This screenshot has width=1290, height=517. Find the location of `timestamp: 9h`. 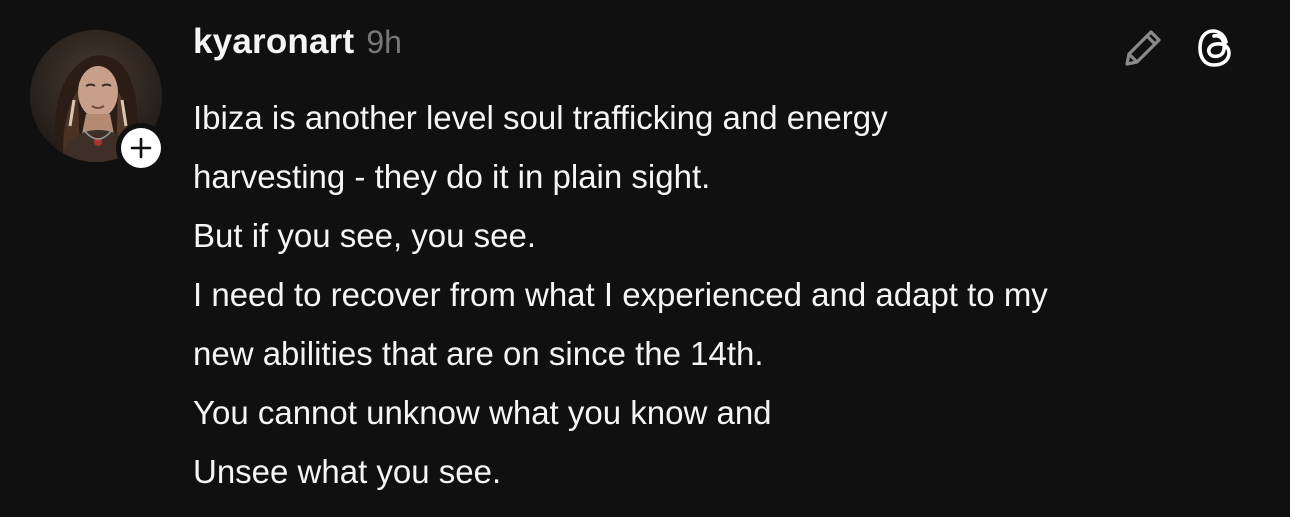

timestamp: 9h is located at coordinates (384, 42).